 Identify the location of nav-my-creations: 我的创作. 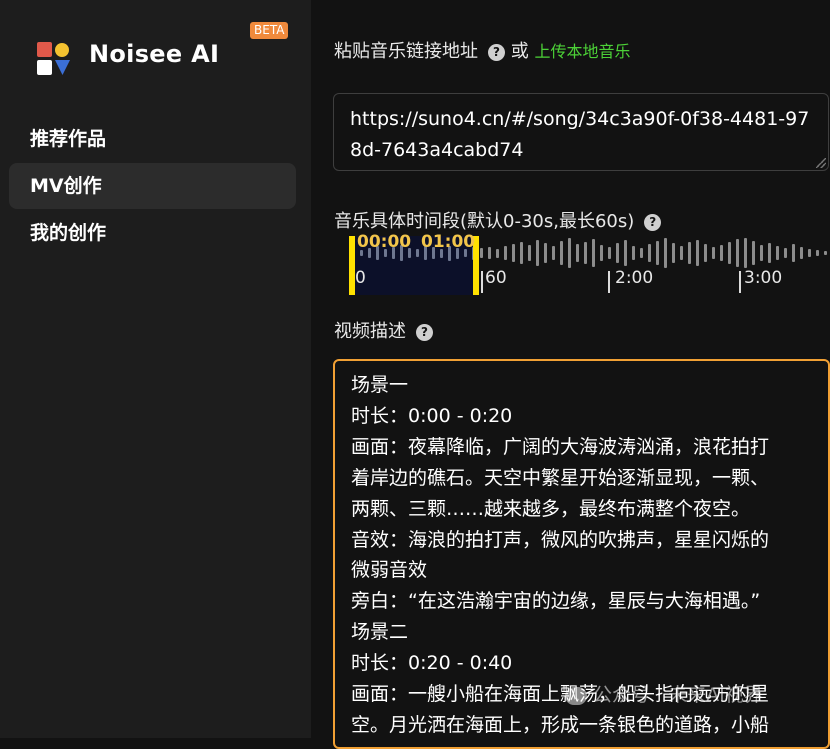
(152, 233).